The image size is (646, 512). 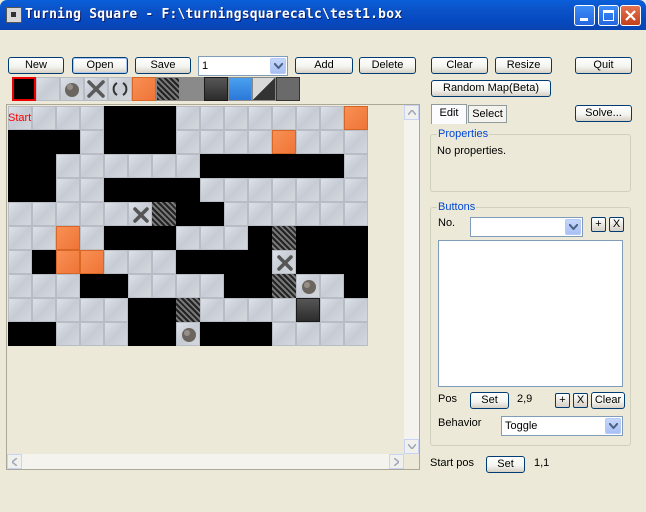 What do you see at coordinates (144, 89) in the screenshot?
I see `orange-tile-icon` at bounding box center [144, 89].